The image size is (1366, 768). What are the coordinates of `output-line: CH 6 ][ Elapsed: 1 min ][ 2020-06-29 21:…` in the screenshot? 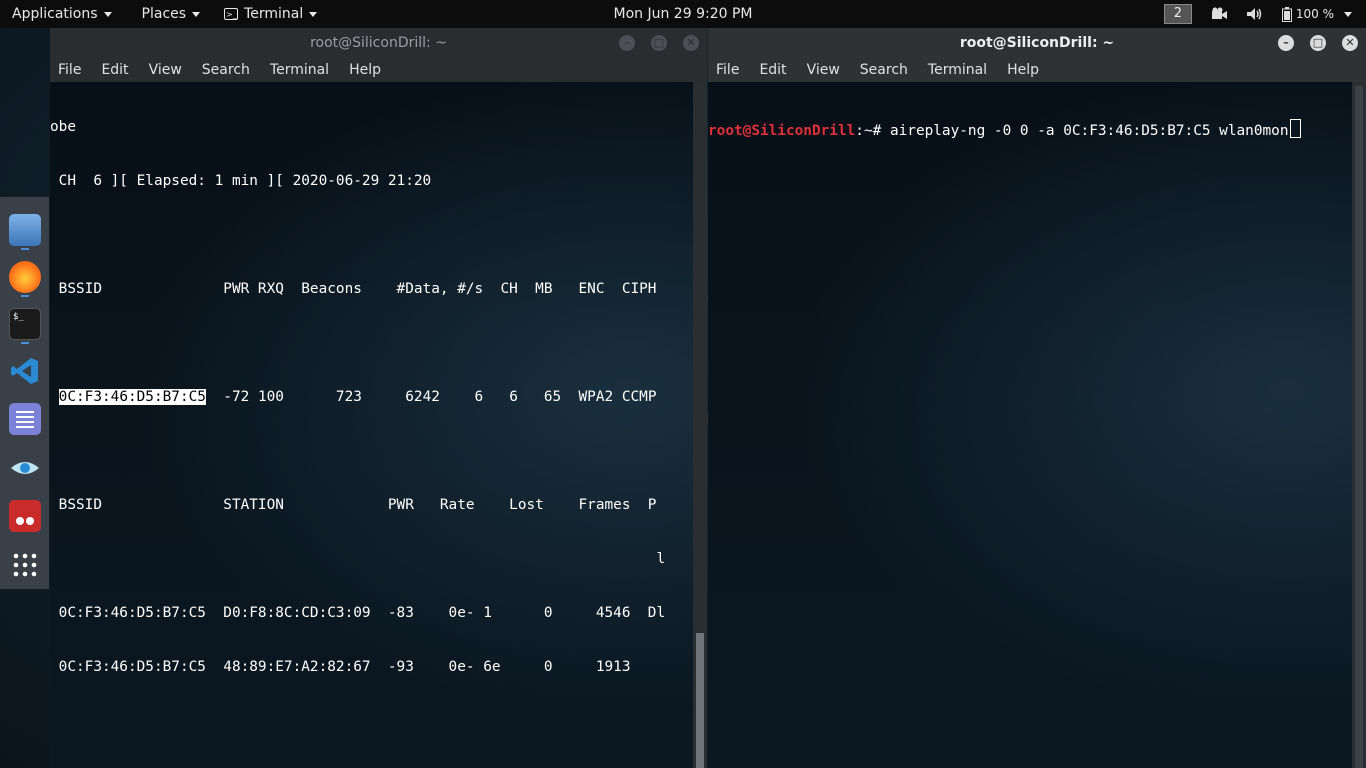 It's located at (241, 181).